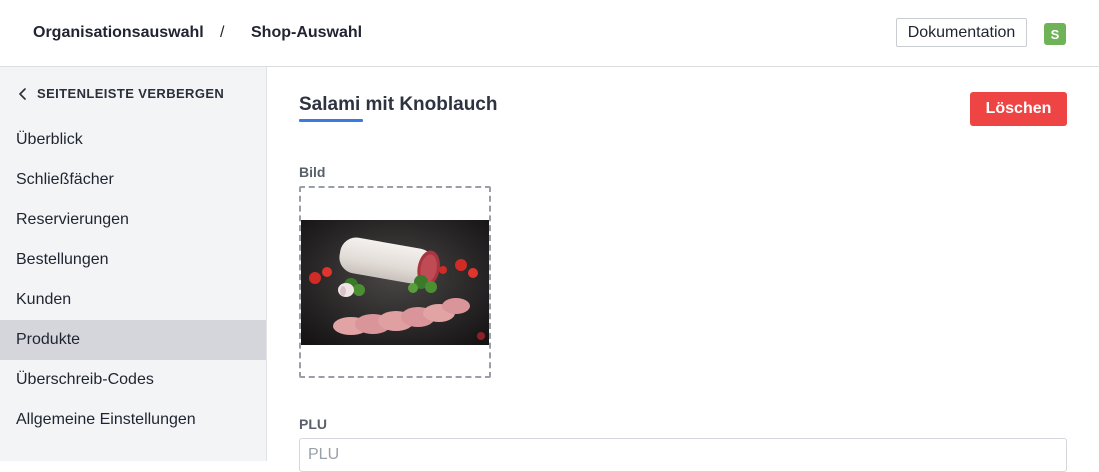 Image resolution: width=1099 pixels, height=472 pixels. I want to click on title-underline, so click(331, 120).